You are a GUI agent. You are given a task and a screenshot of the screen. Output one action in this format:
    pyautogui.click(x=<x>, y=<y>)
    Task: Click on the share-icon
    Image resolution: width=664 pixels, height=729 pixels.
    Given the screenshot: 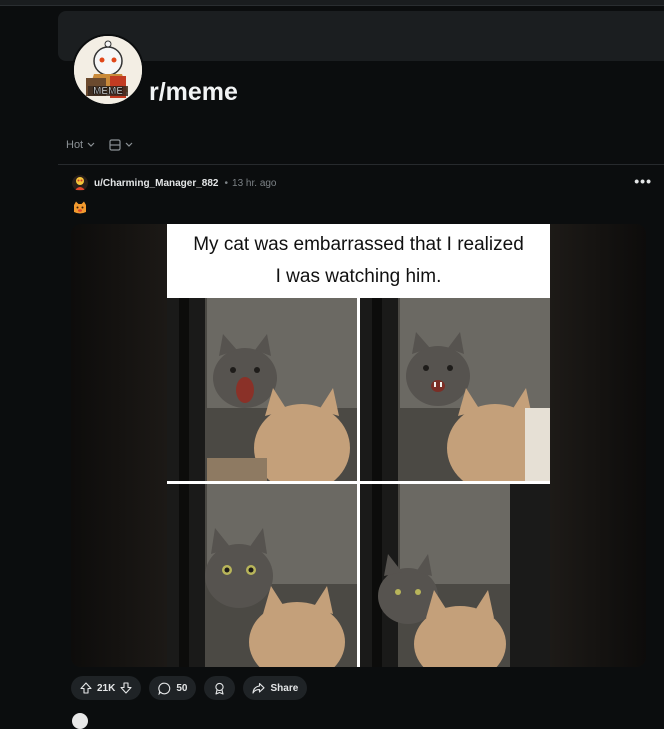 What is the action you would take?
    pyautogui.click(x=259, y=688)
    